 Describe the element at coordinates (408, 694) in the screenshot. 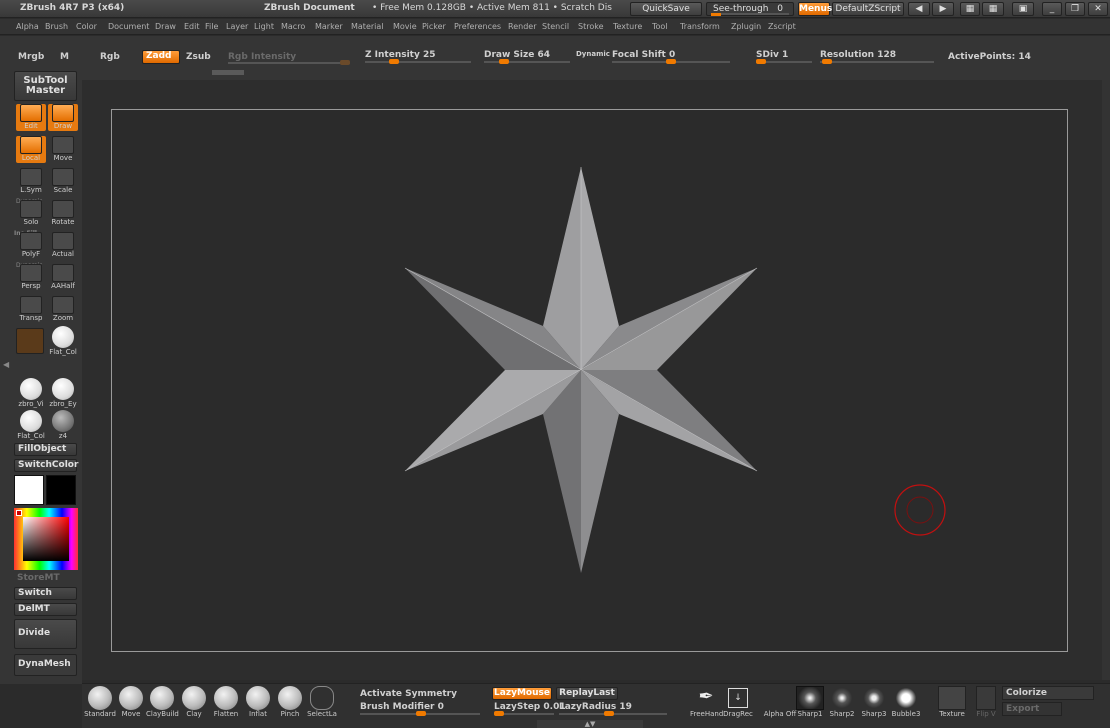

I see `activate-symmetry-button: Activate Symmetry` at that location.